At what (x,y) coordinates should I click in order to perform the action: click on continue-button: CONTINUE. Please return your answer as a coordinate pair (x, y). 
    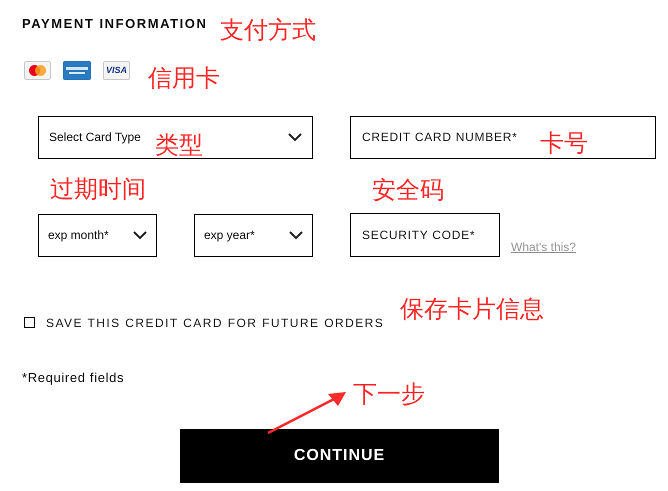
    Looking at the image, I should click on (339, 456).